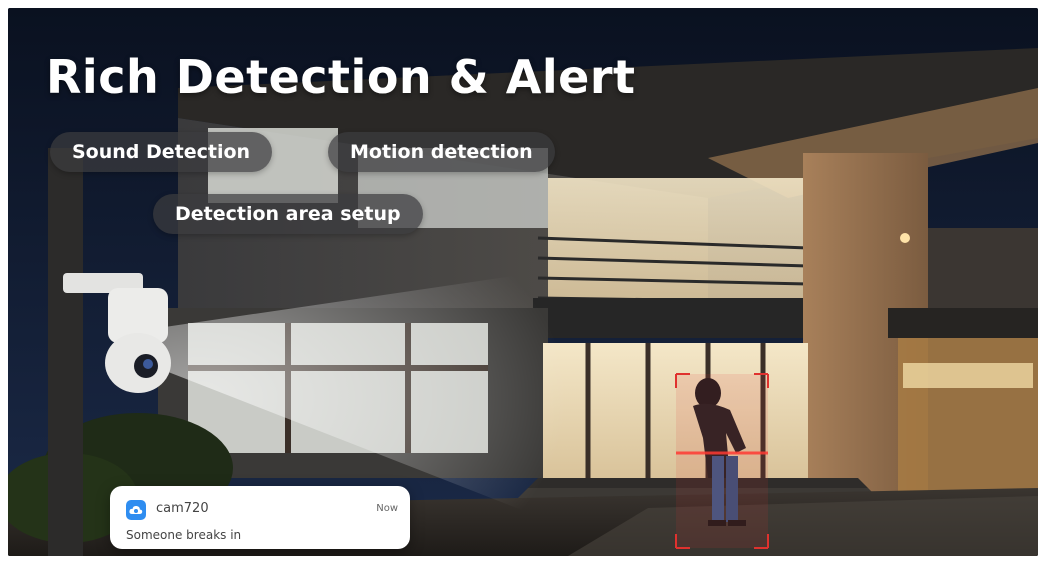 This screenshot has height=562, width=1038. What do you see at coordinates (136, 510) in the screenshot?
I see `cloud-camera-icon` at bounding box center [136, 510].